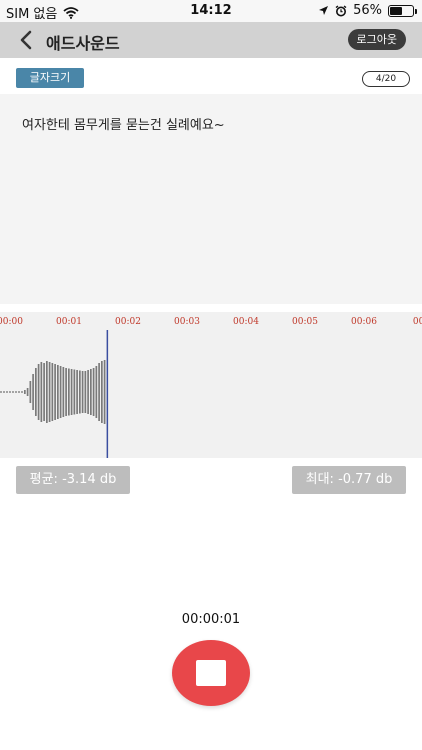  What do you see at coordinates (417, 322) in the screenshot?
I see `time-tick-label: 00:0` at bounding box center [417, 322].